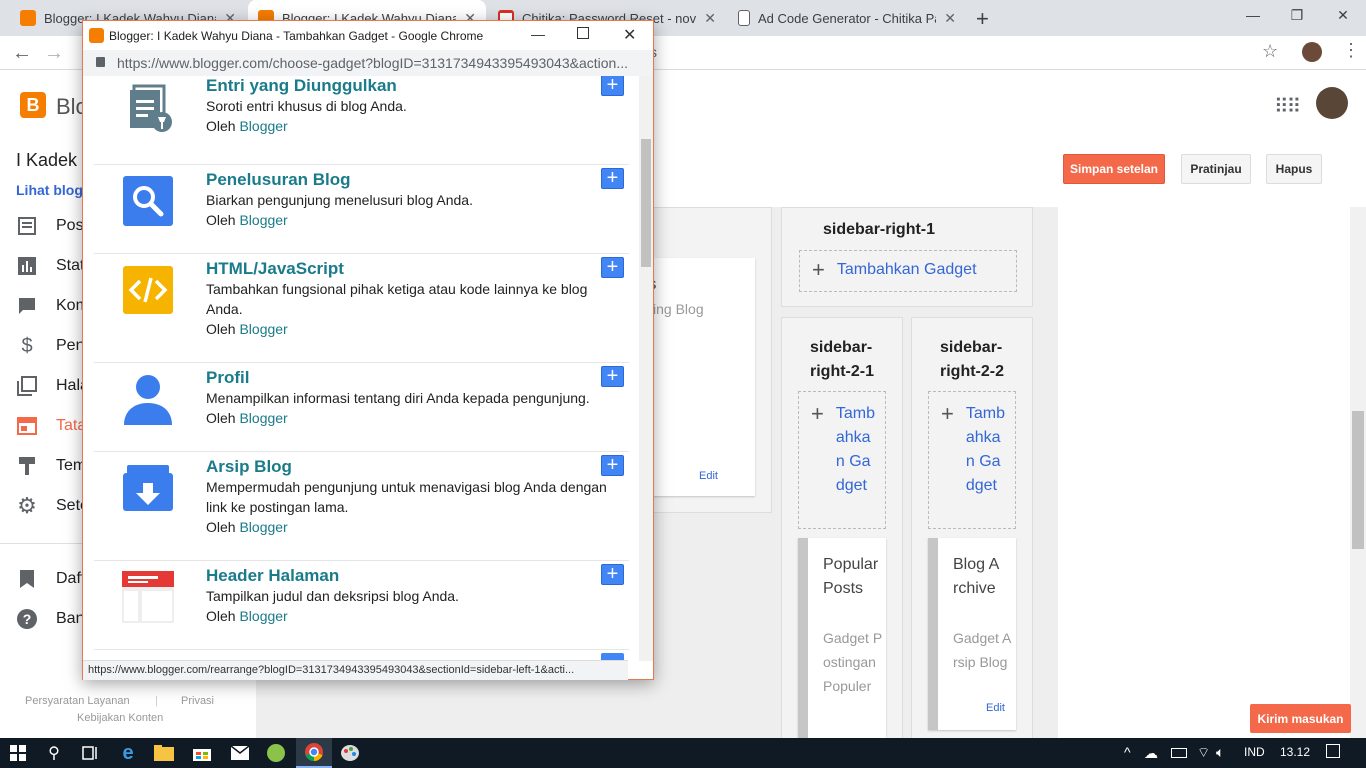 The image size is (1366, 768). Describe the element at coordinates (90, 753) in the screenshot. I see `task-view-icon` at that location.